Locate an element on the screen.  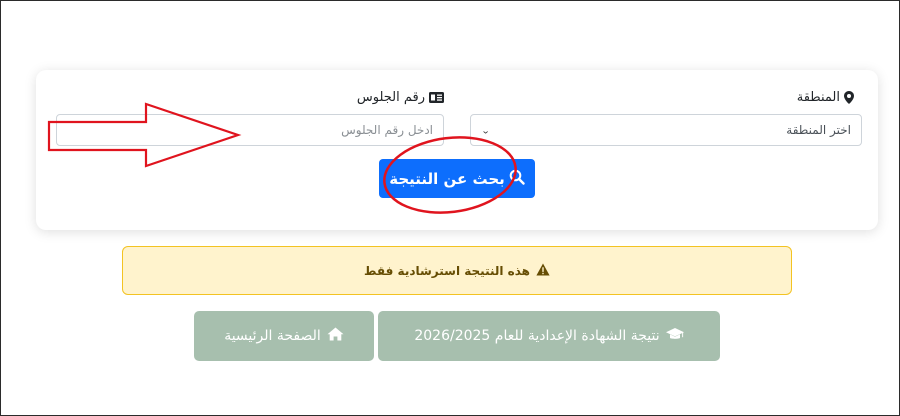
guidance-alert: هذه النتيجة استرشادية فقط is located at coordinates (457, 270).